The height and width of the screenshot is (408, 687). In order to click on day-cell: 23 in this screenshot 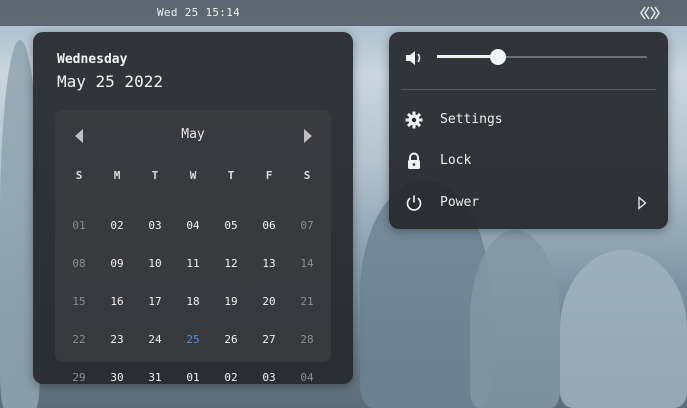, I will do `click(117, 339)`.